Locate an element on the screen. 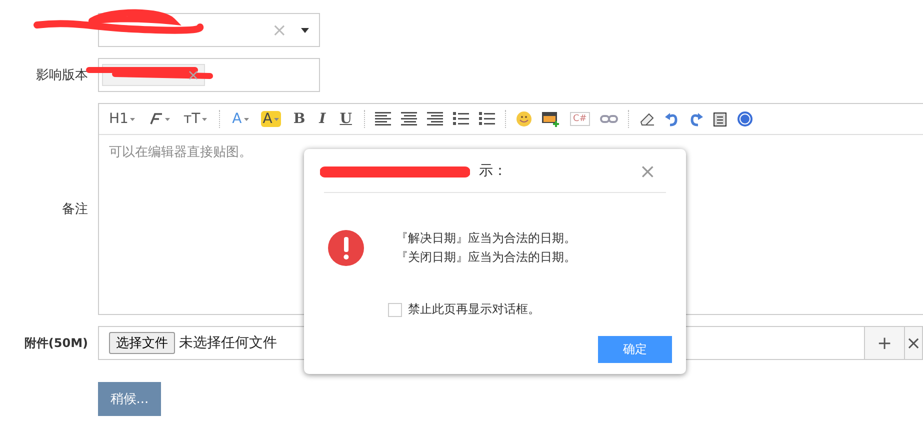 The width and height of the screenshot is (923, 430). field-label: 备注 is located at coordinates (74, 209).